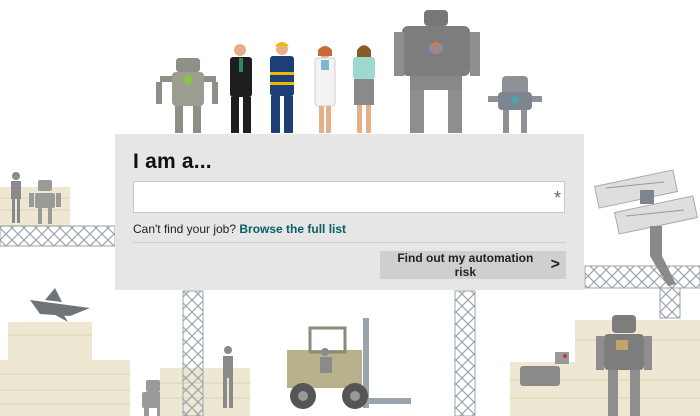 The image size is (700, 416). I want to click on large-robot-icon, so click(437, 71).